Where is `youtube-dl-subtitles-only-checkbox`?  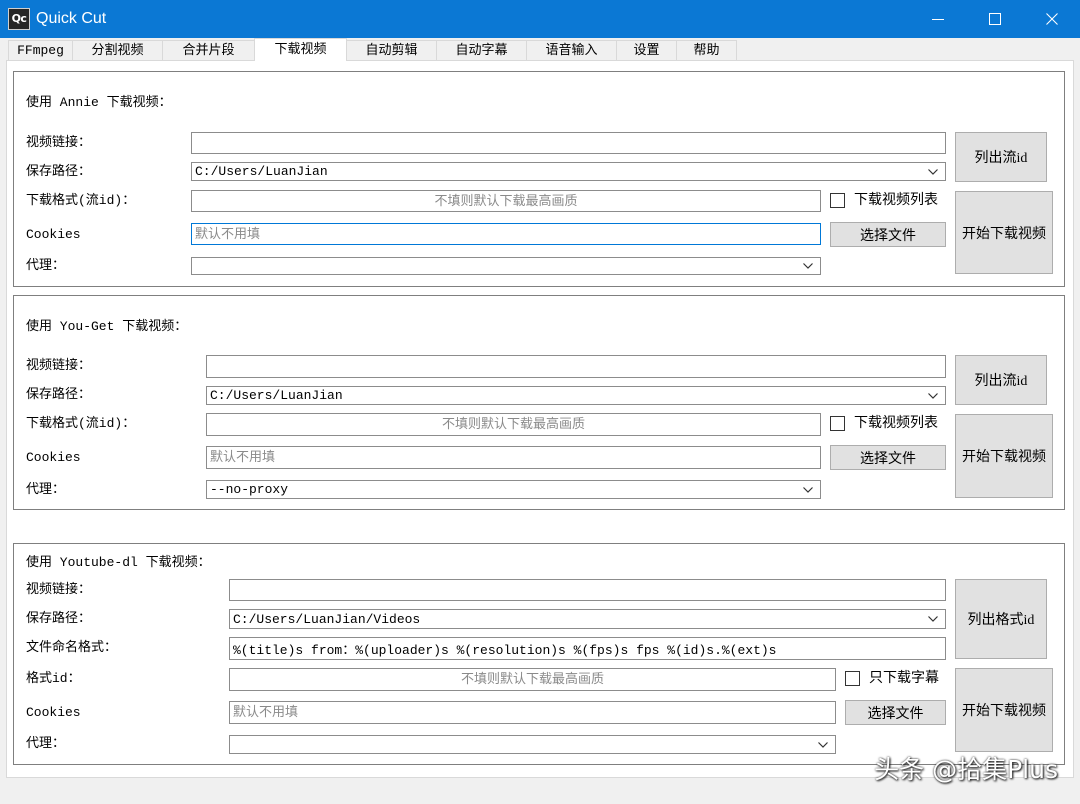
youtube-dl-subtitles-only-checkbox is located at coordinates (852, 678).